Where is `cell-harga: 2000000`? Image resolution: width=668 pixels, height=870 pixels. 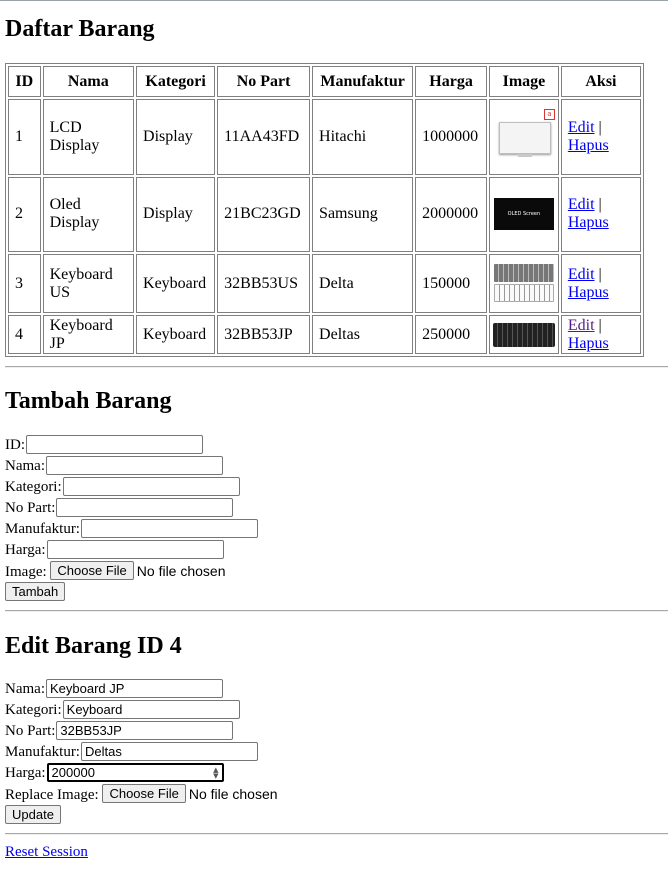 cell-harga: 2000000 is located at coordinates (451, 214).